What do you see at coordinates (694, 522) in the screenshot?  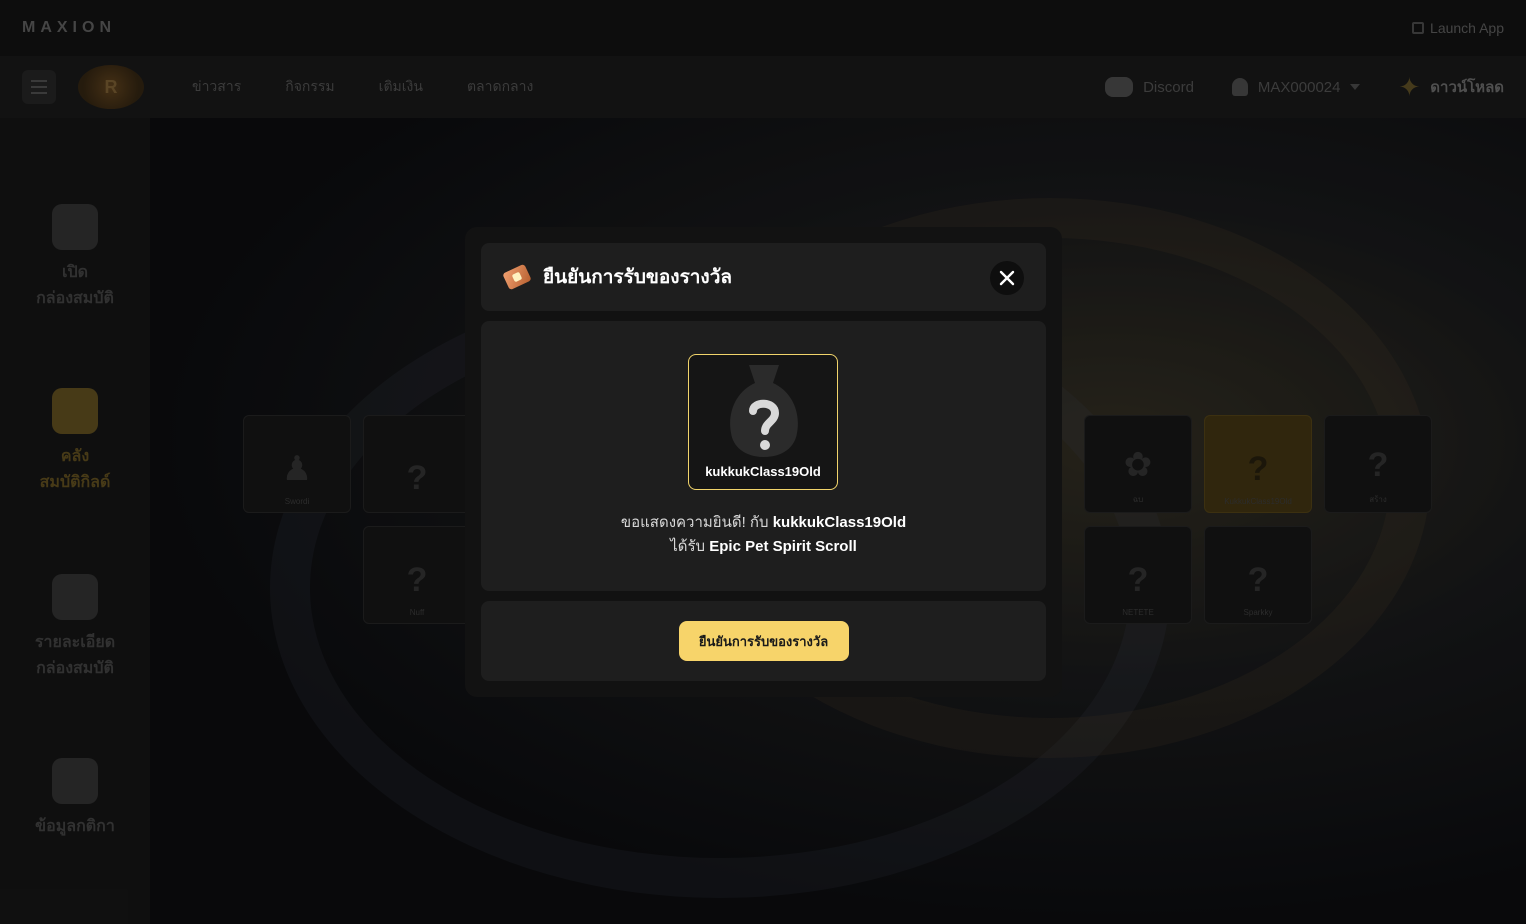 I see `congrats-prefix: ขอแสดงความยินดี! กับ` at bounding box center [694, 522].